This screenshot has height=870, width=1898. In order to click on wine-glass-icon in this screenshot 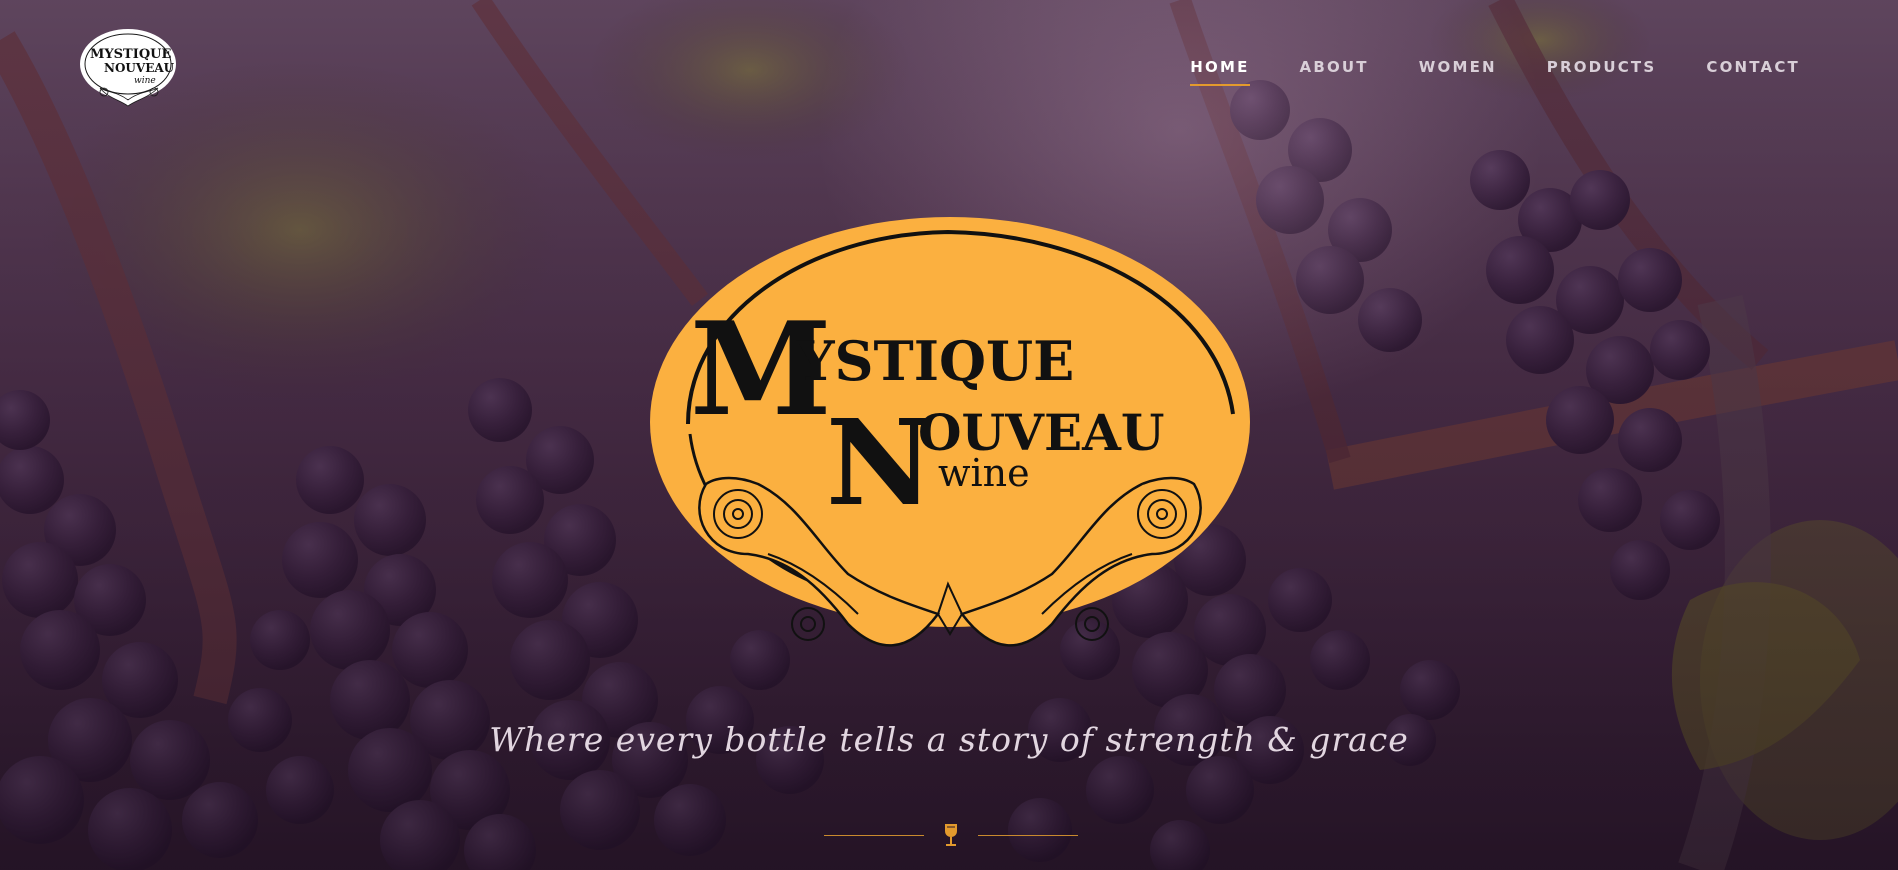, I will do `click(951, 835)`.